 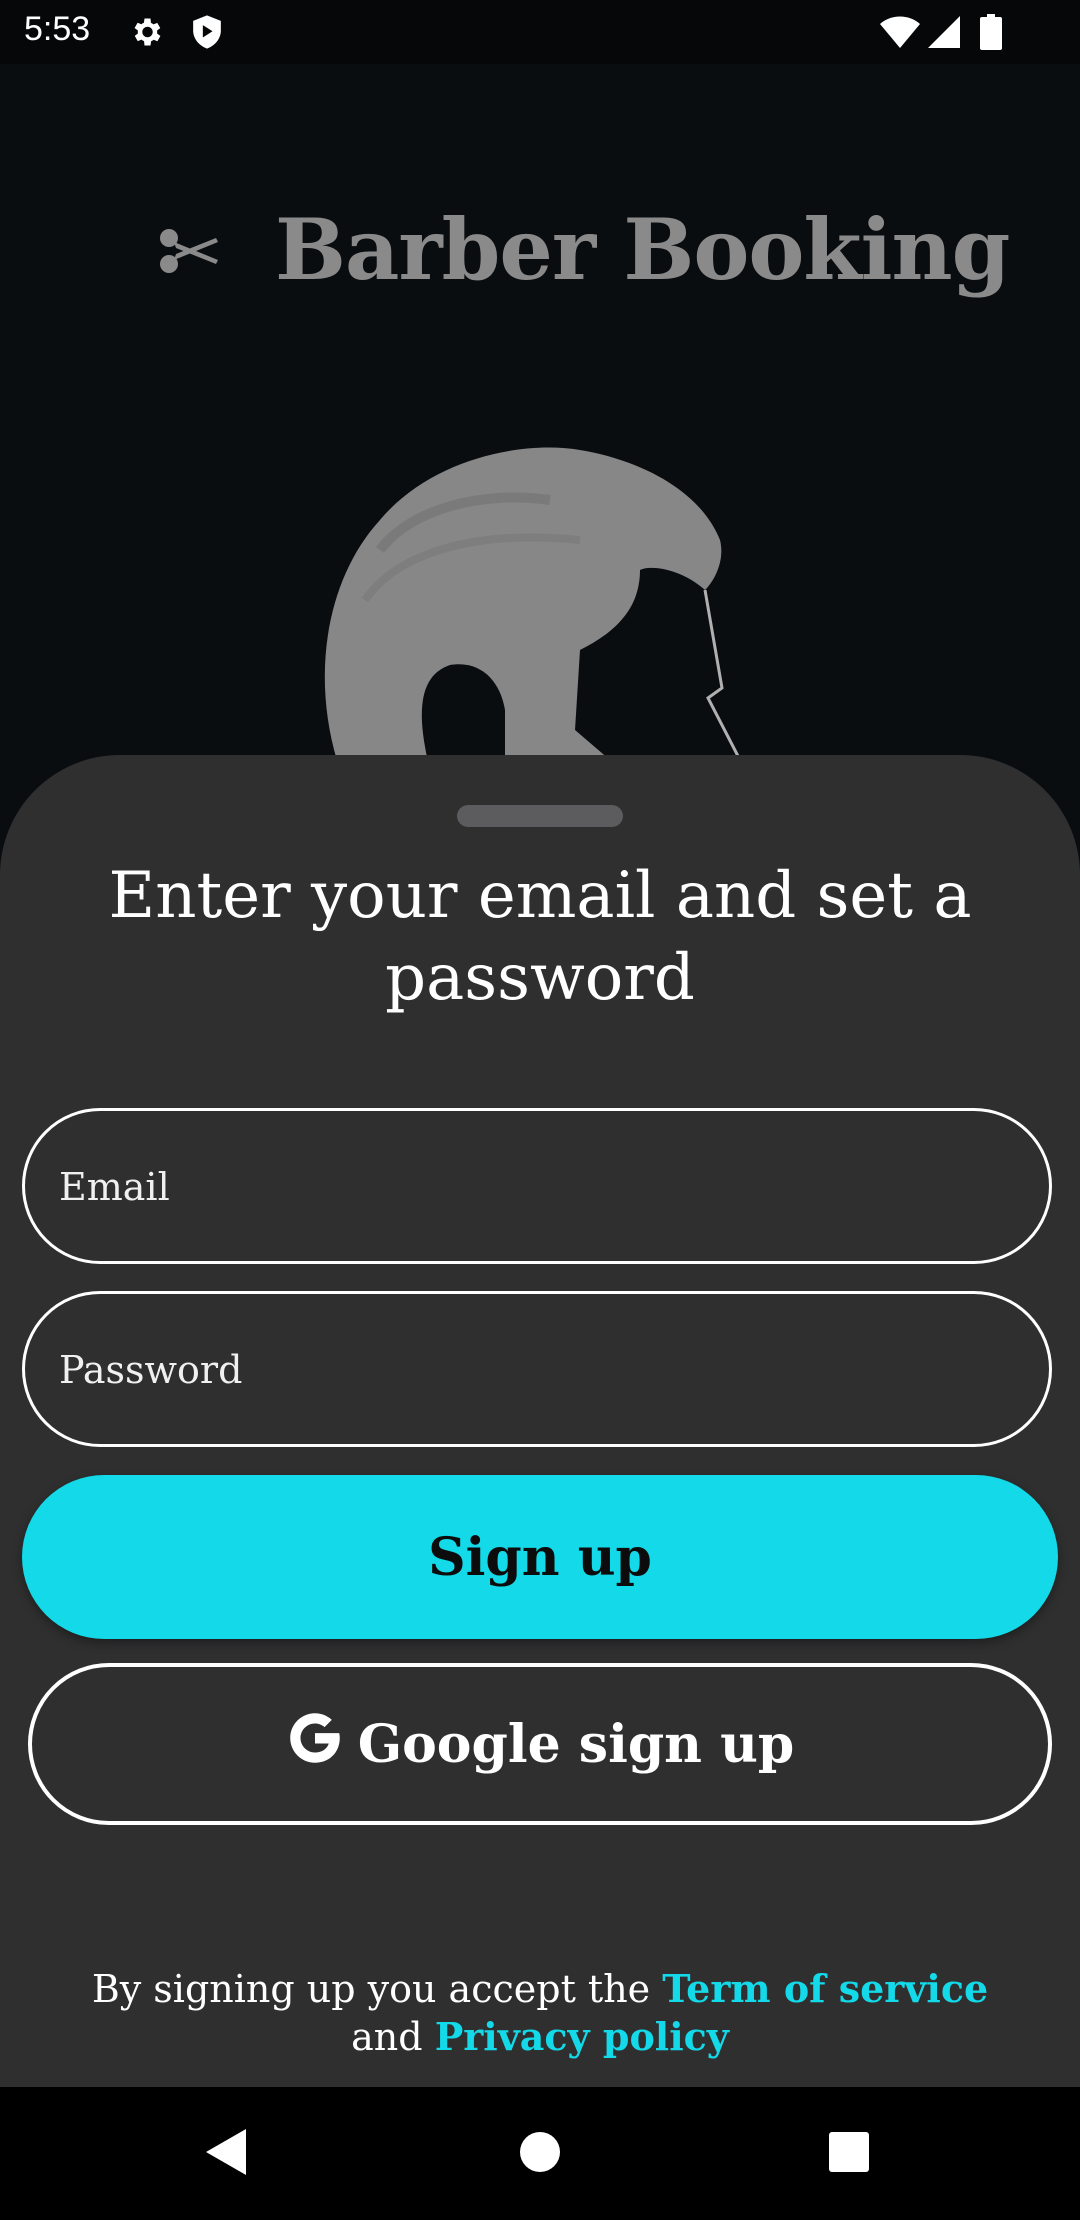 What do you see at coordinates (146, 34) in the screenshot?
I see `gear-icon` at bounding box center [146, 34].